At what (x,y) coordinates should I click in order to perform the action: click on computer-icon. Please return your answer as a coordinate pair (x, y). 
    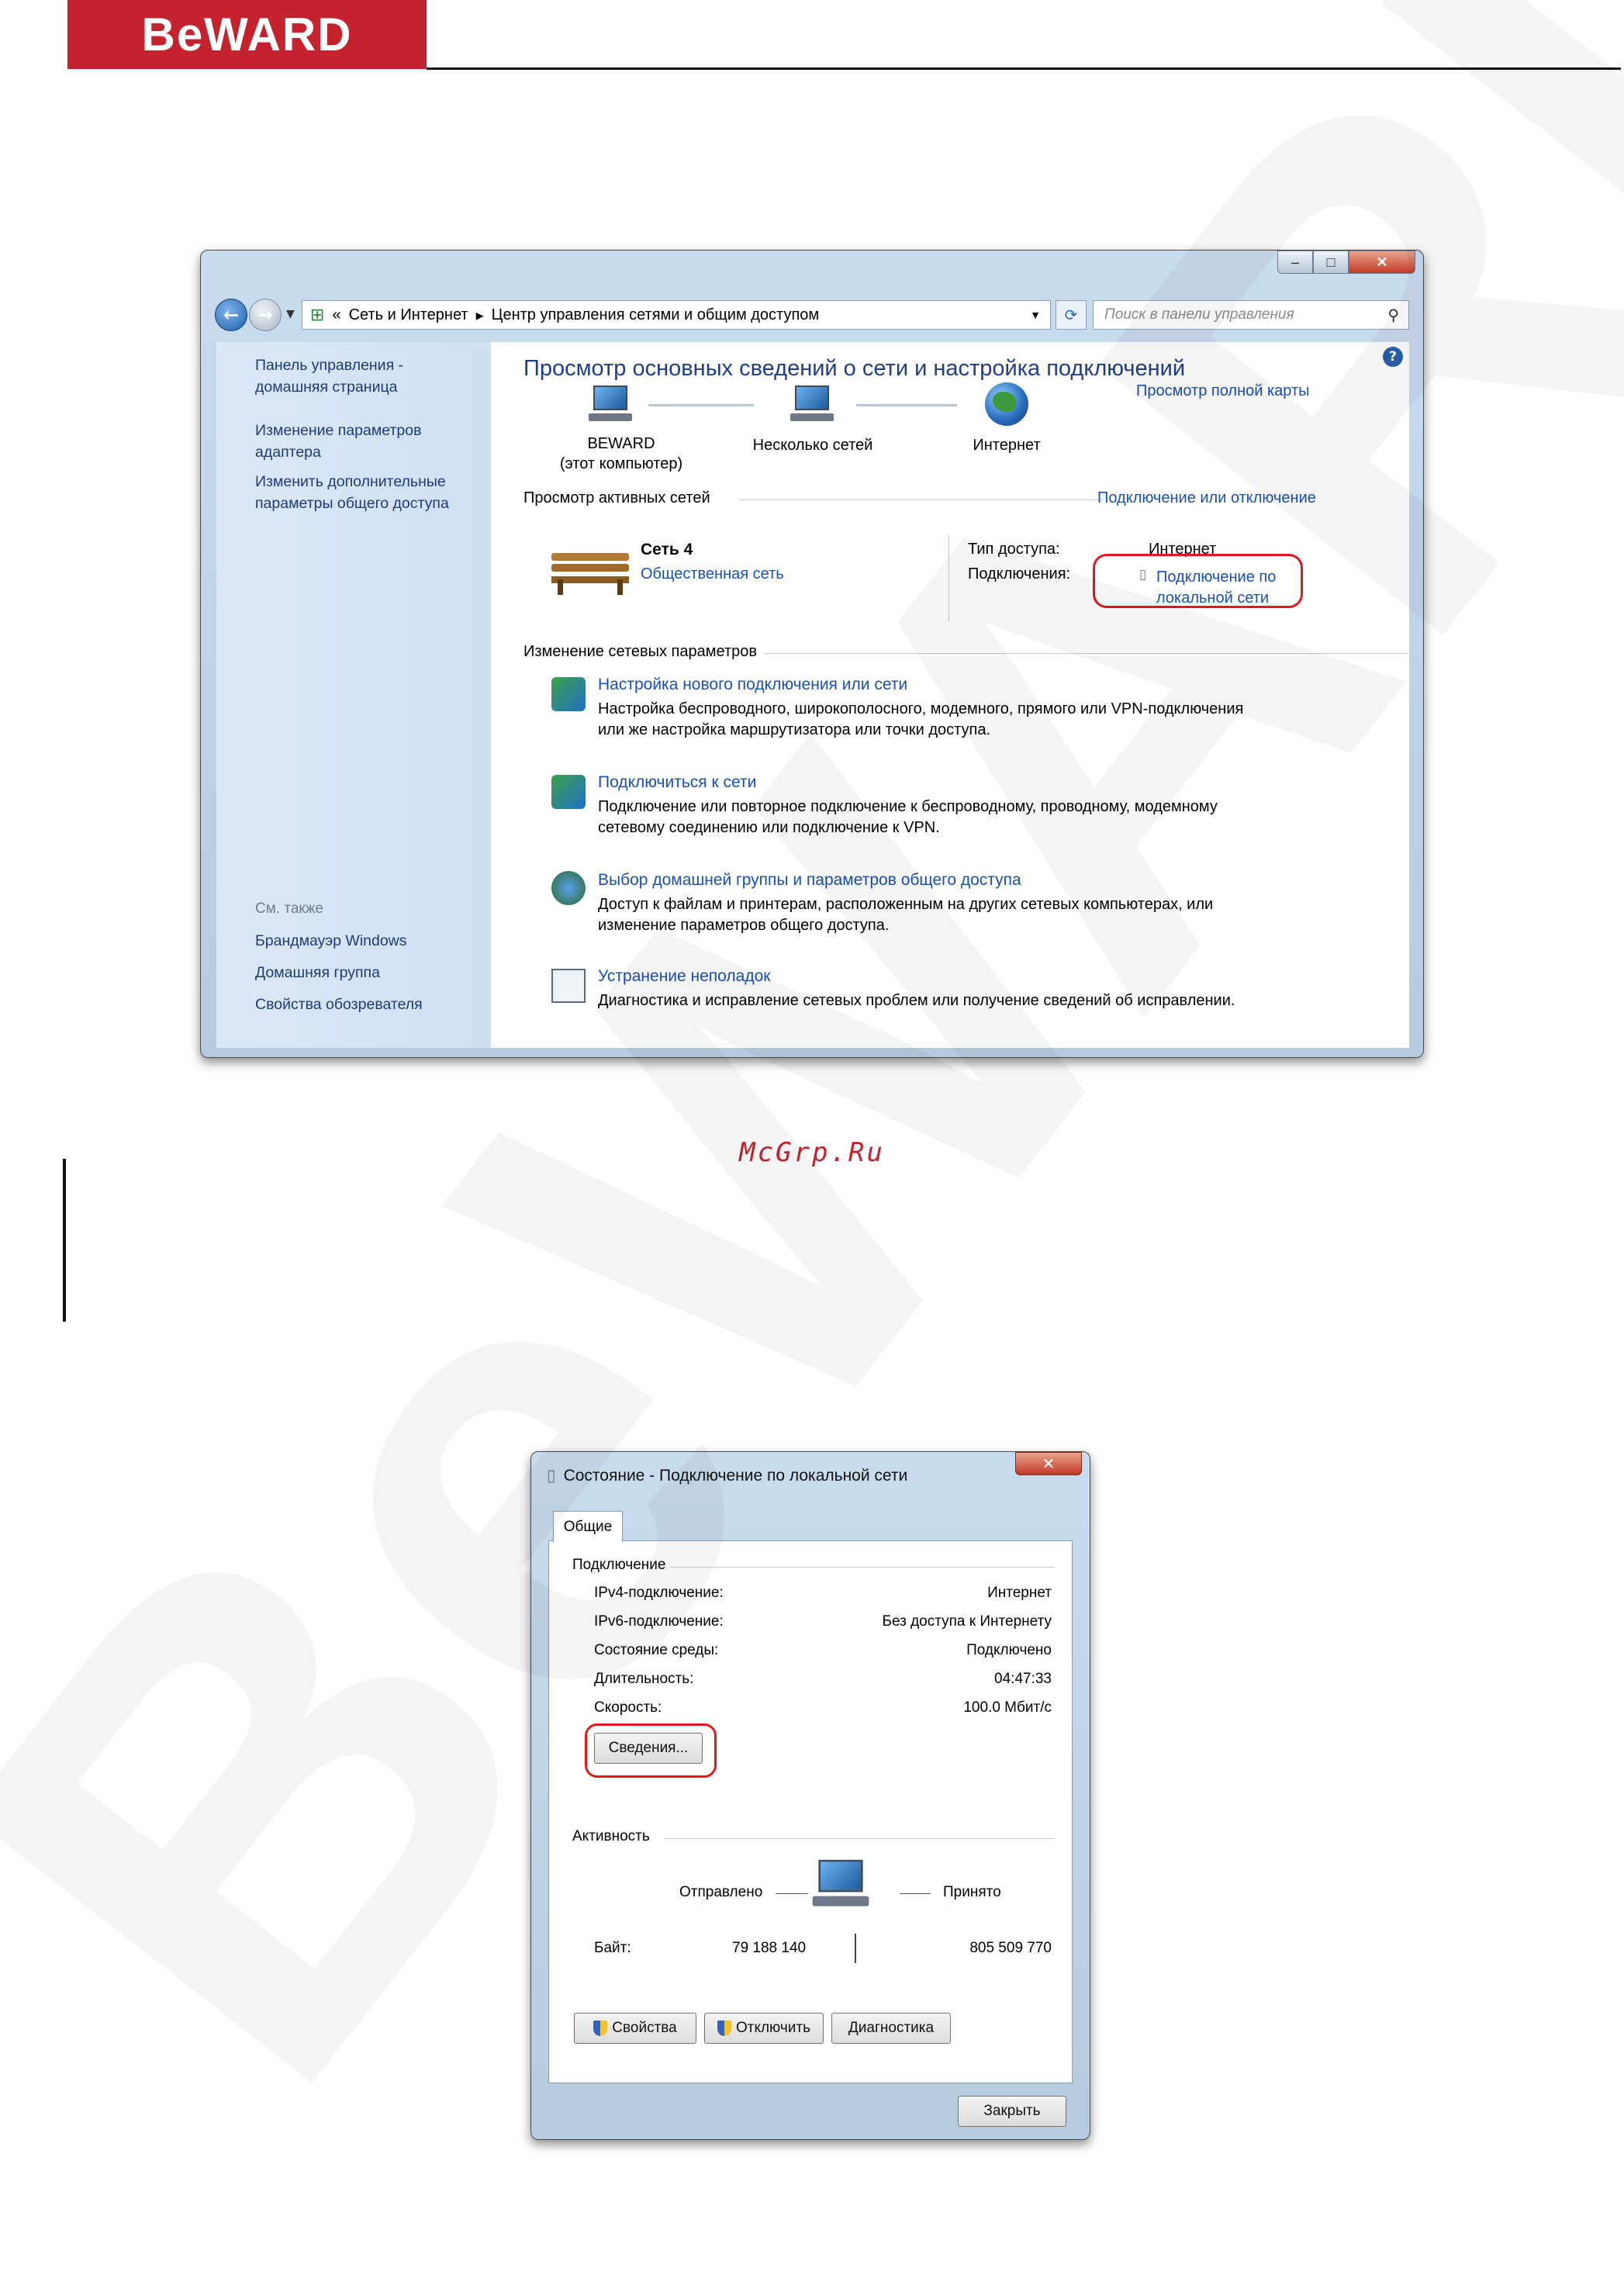
    Looking at the image, I should click on (610, 404).